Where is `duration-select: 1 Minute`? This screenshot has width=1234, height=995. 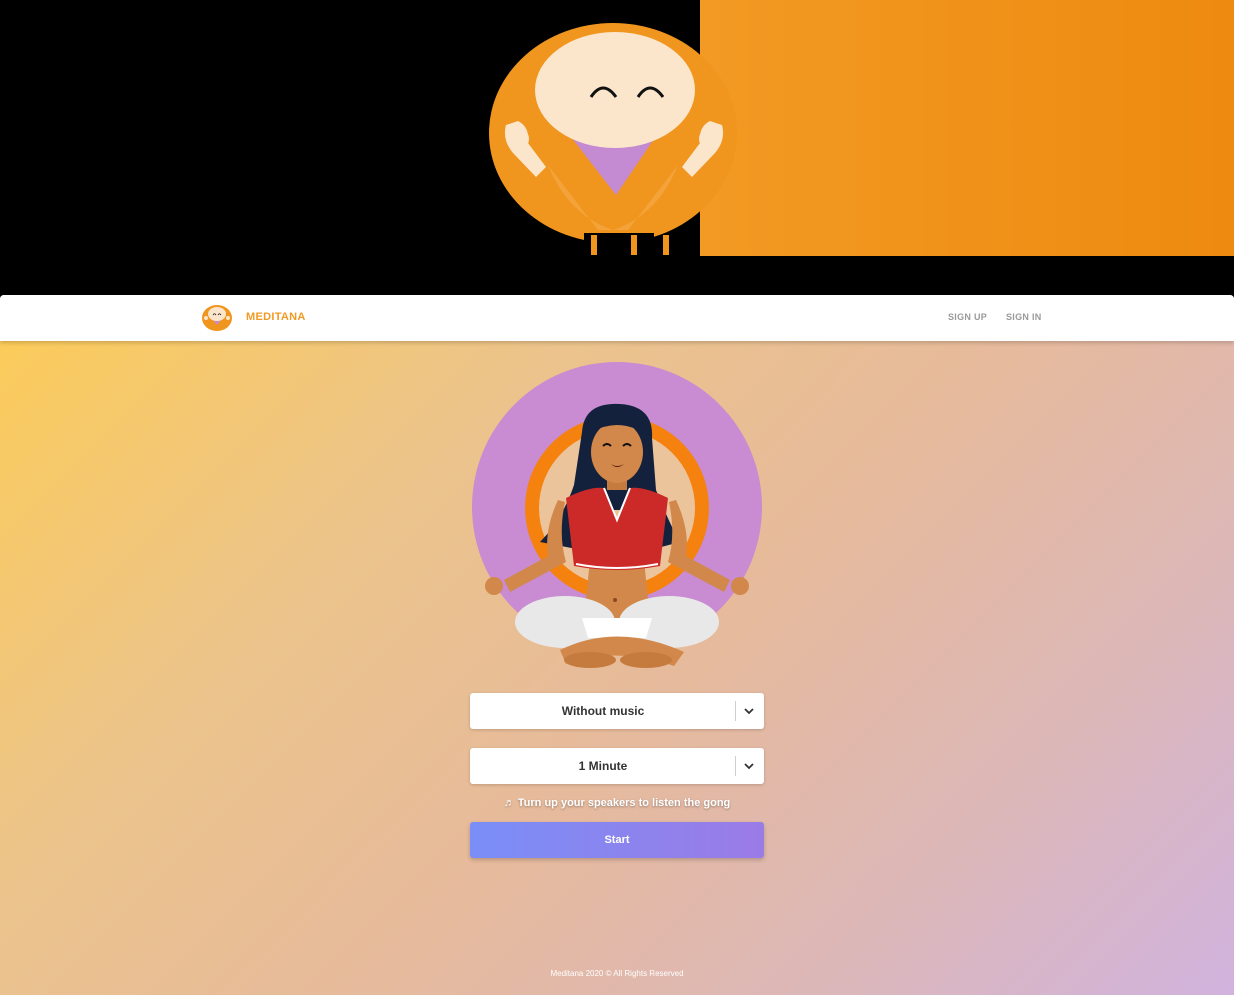
duration-select: 1 Minute is located at coordinates (617, 766).